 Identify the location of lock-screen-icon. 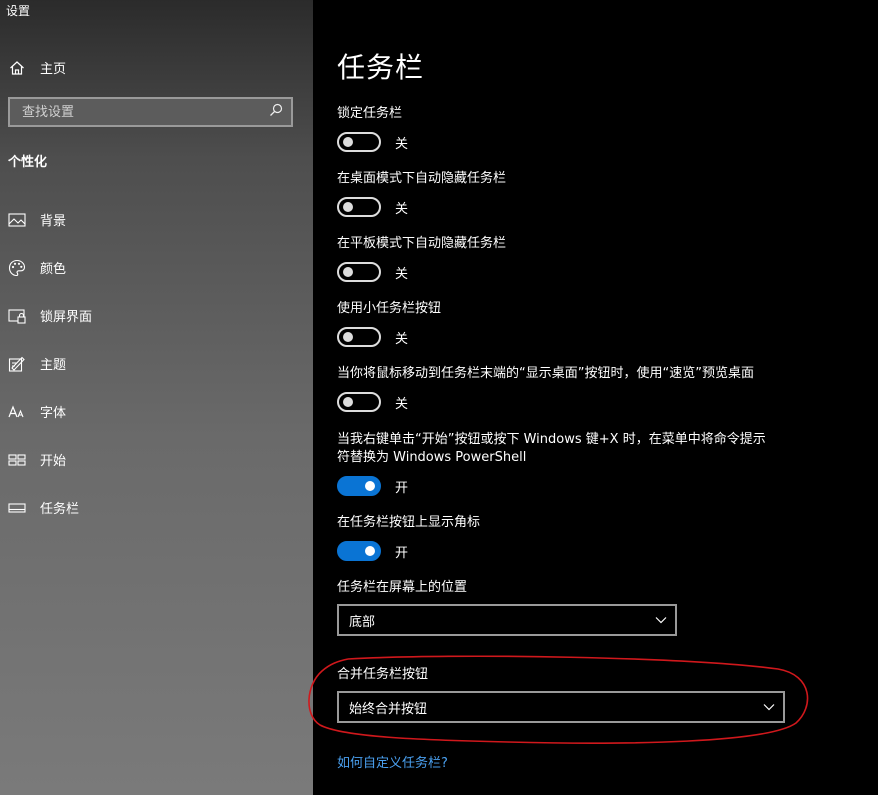
(17, 316).